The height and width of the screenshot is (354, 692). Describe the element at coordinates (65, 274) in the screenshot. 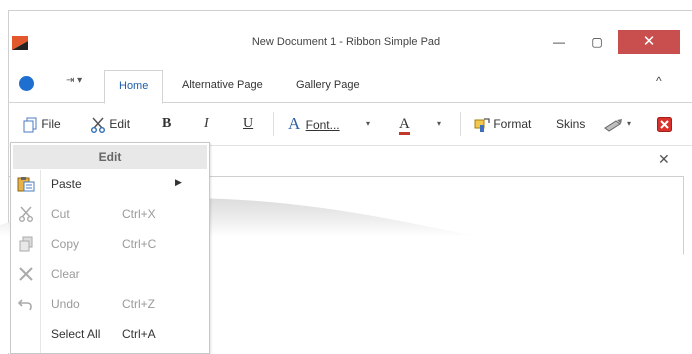

I see `menu-item-label: Clear` at that location.